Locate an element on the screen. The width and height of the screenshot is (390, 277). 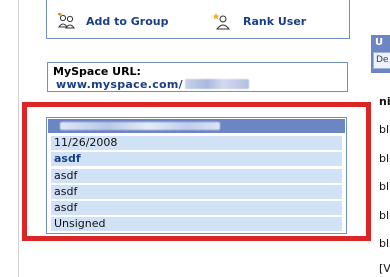
add-group-icon is located at coordinates (66, 20).